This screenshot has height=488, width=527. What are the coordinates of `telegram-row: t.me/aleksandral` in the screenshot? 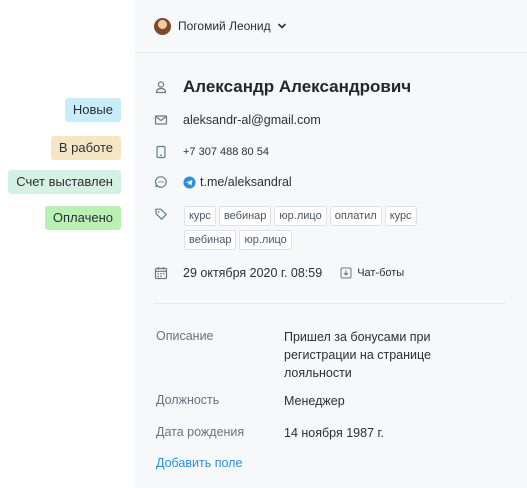 It's located at (223, 182).